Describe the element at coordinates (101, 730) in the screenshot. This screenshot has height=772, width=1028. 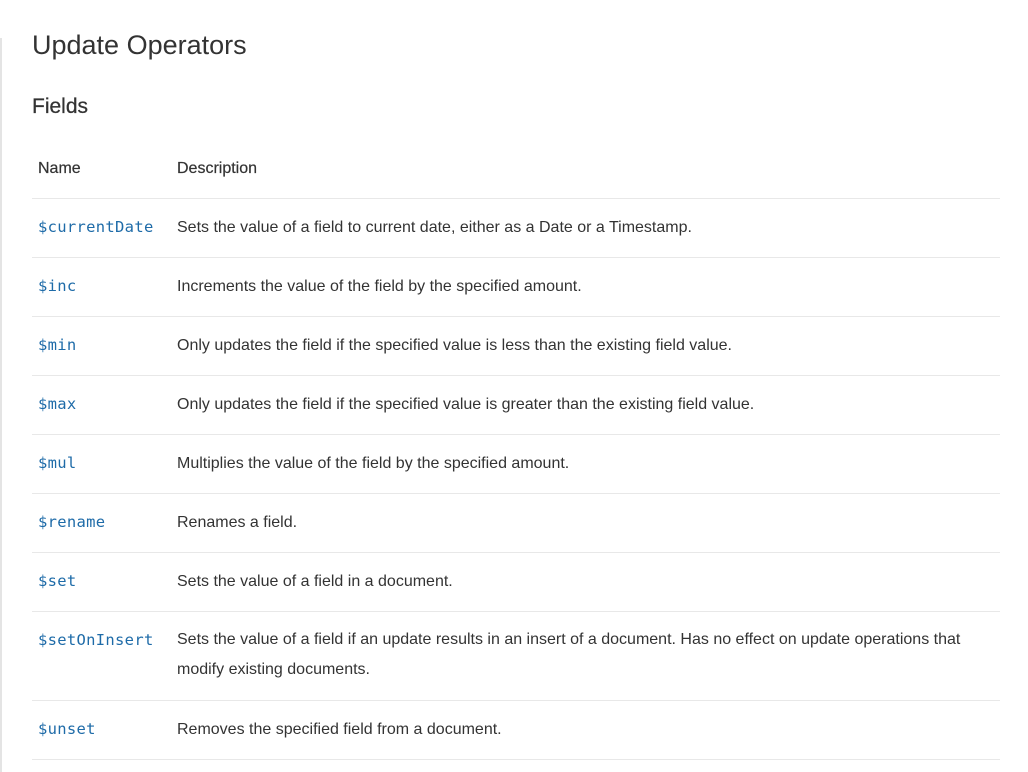
I see `operator-name-cell: $unset` at that location.